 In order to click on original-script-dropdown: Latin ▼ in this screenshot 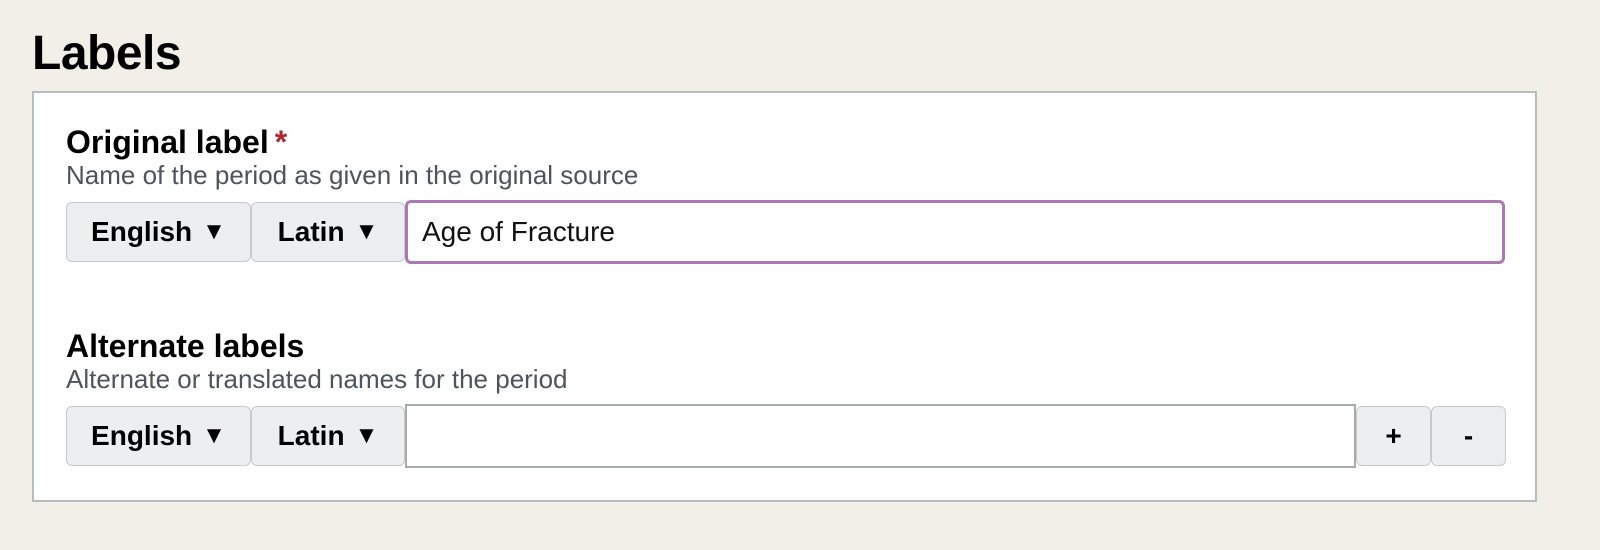, I will do `click(328, 232)`.